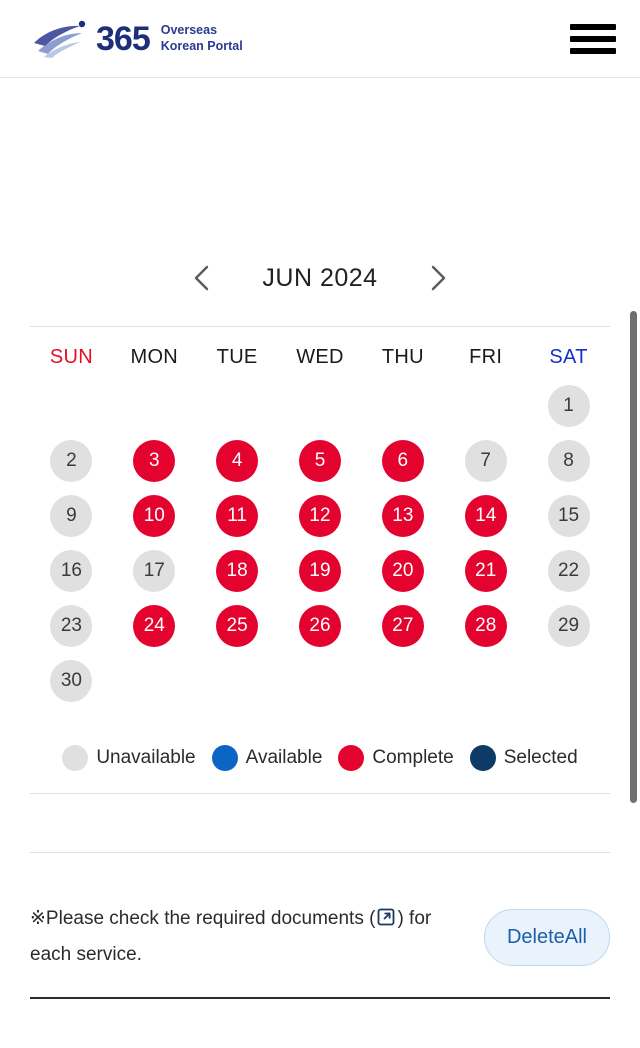 This screenshot has height=1048, width=640. I want to click on delete-all-button: DeleteAll, so click(546, 937).